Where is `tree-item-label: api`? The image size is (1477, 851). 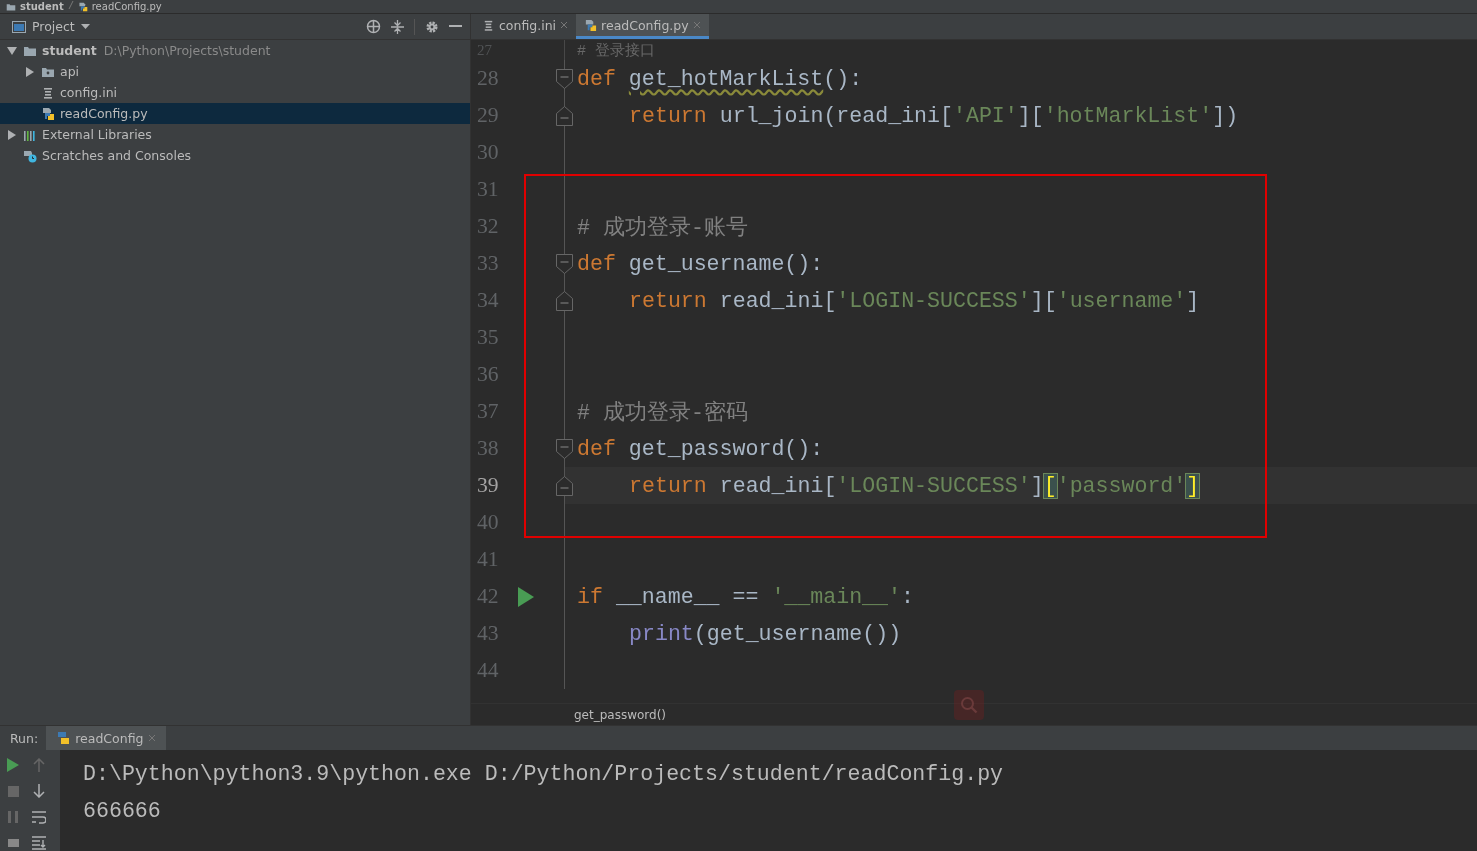
tree-item-label: api is located at coordinates (70, 71).